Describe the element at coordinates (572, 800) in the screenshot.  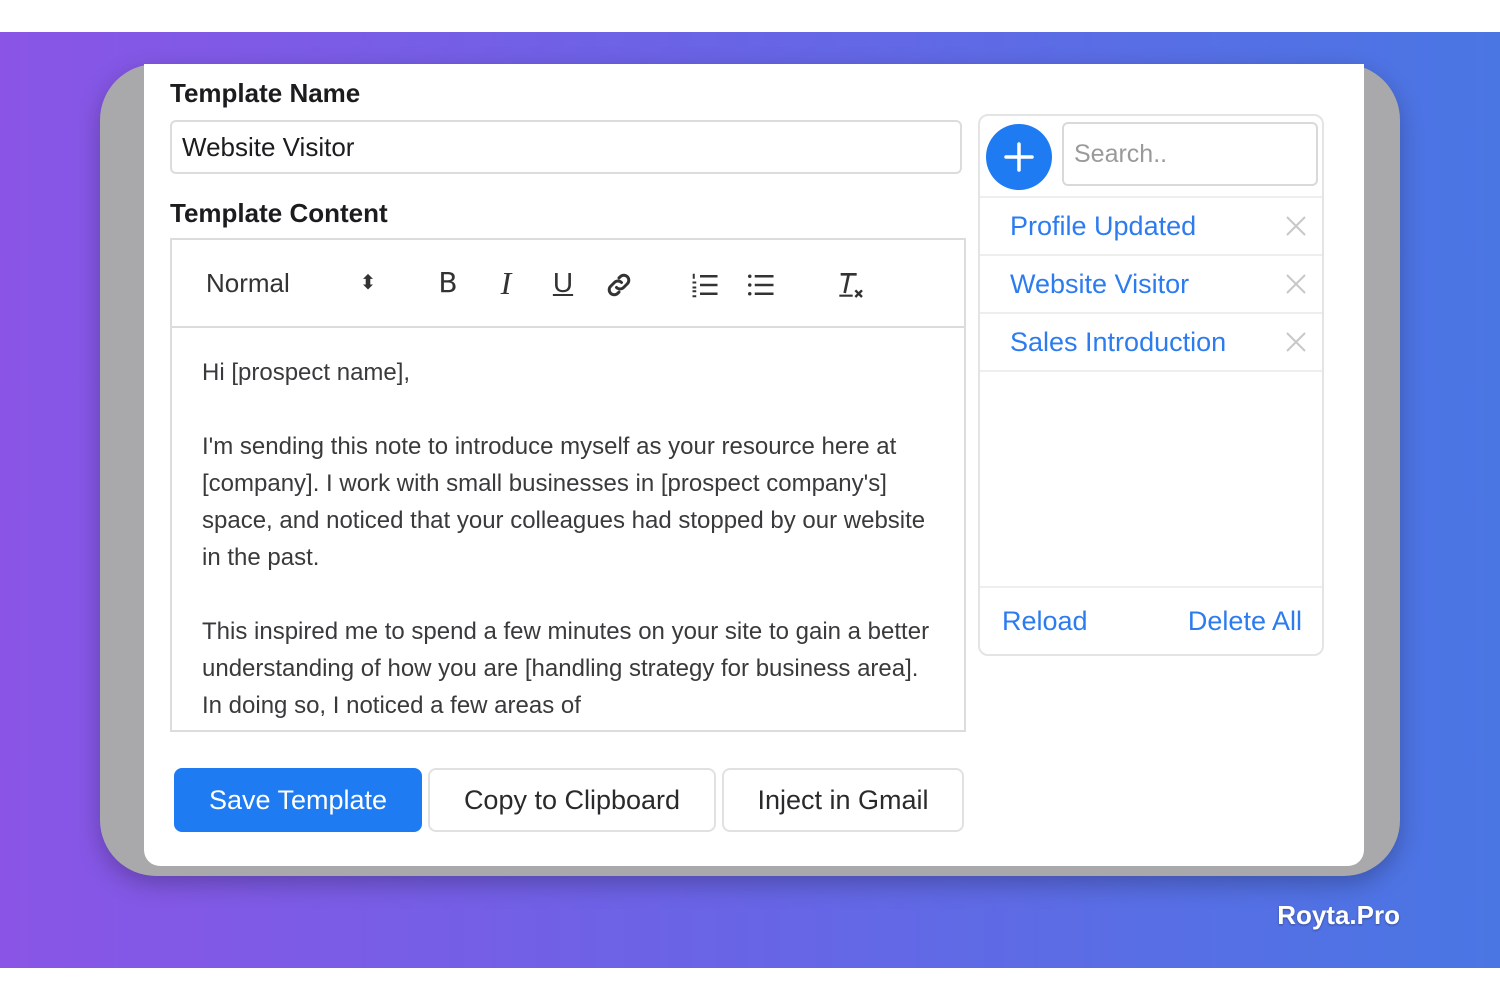
I see `copy-to-clipboard-button: Copy to Clipboard` at that location.